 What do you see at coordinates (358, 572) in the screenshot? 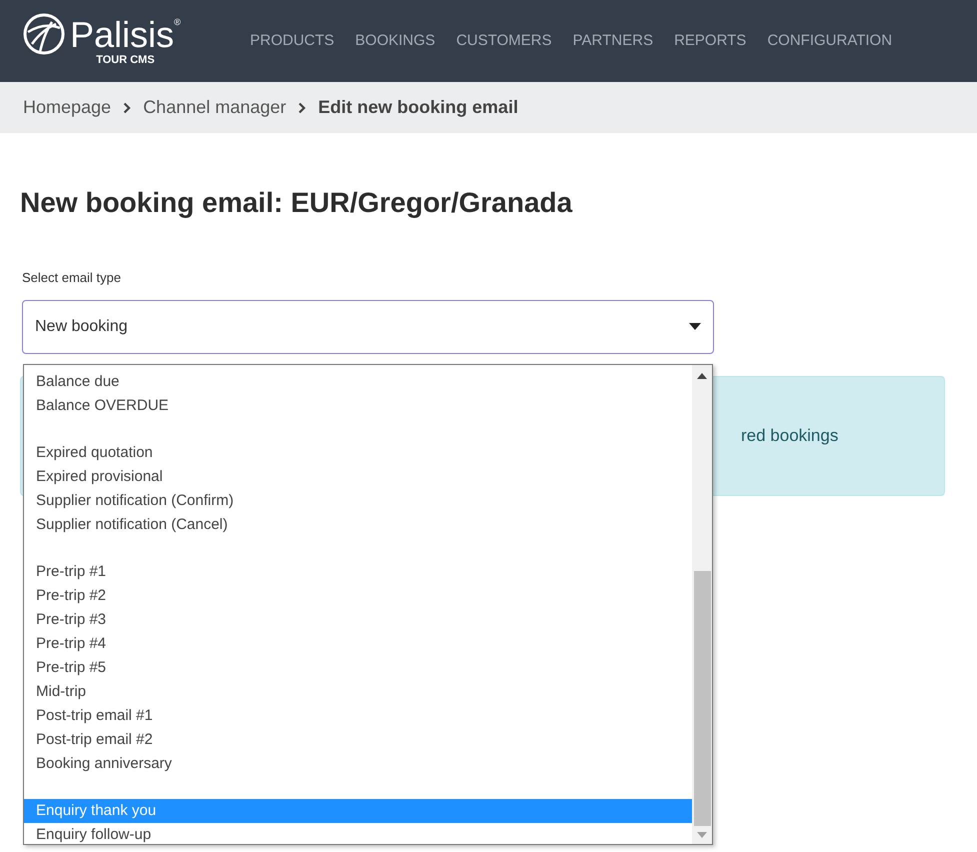
I see `dropdown-option: Pre-trip #1` at bounding box center [358, 572].